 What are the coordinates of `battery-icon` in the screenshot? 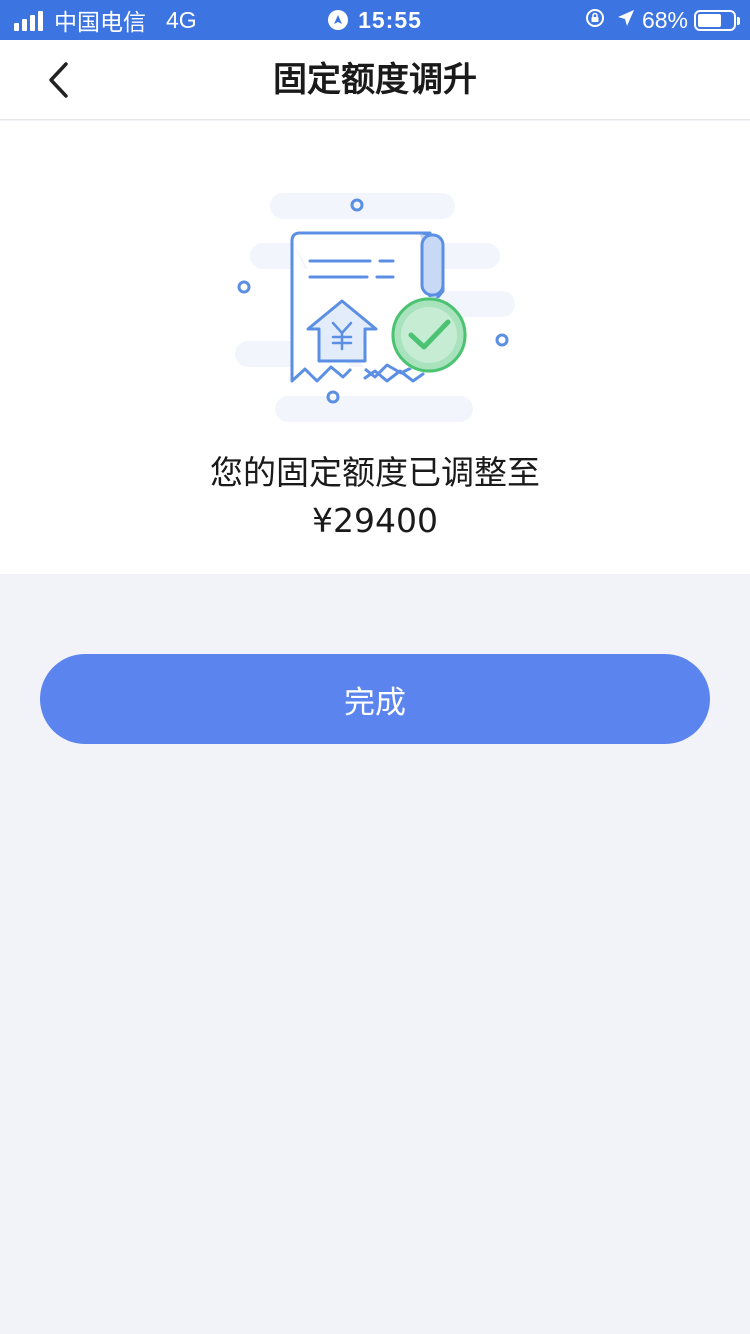 It's located at (717, 20).